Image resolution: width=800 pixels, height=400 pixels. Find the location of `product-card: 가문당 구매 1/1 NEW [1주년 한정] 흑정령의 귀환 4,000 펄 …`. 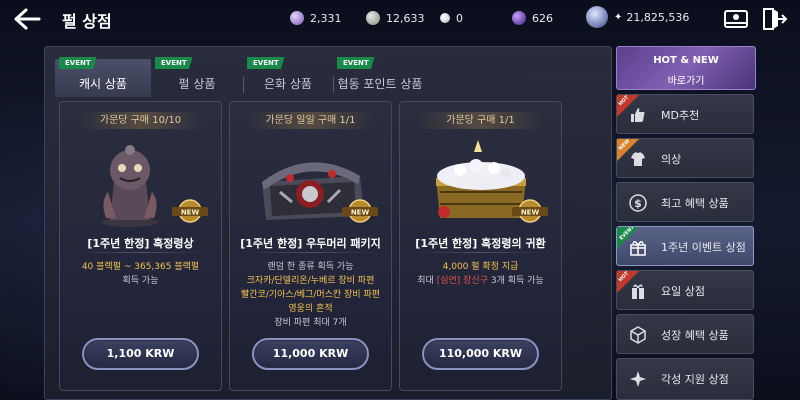

product-card: 가문당 구매 1/1 NEW [1주년 한정] 흑정령의 귀환 4,000 펄 … is located at coordinates (480, 246).